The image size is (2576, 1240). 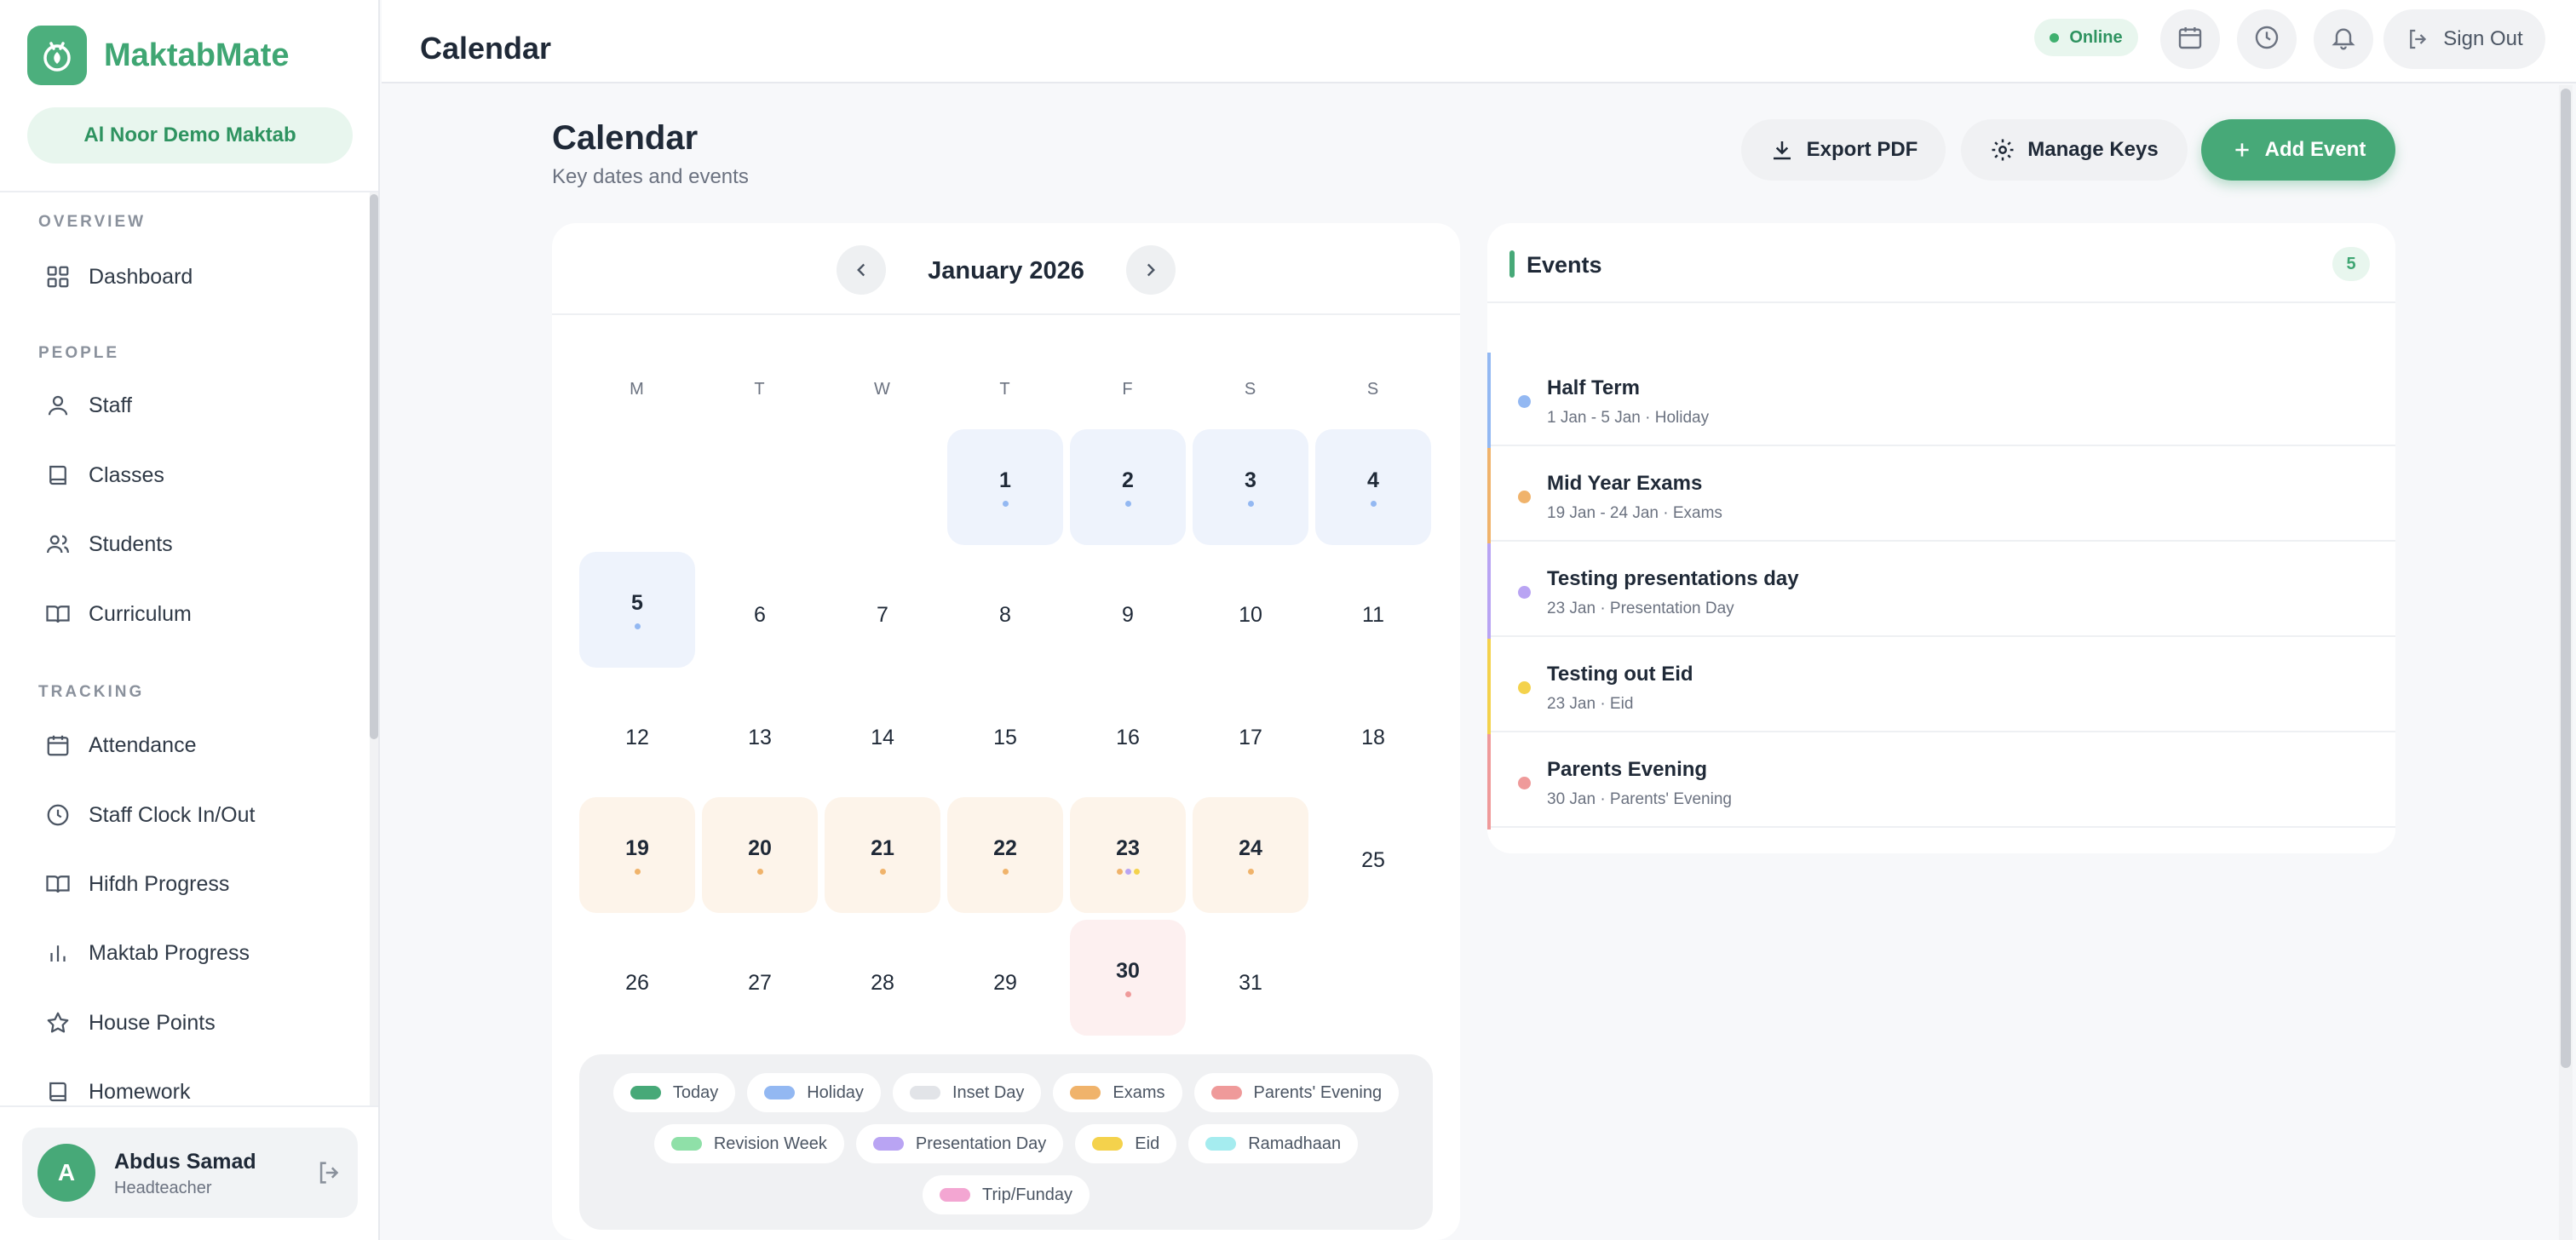 What do you see at coordinates (188, 1023) in the screenshot?
I see `sidebar-item-house-points: House Points` at bounding box center [188, 1023].